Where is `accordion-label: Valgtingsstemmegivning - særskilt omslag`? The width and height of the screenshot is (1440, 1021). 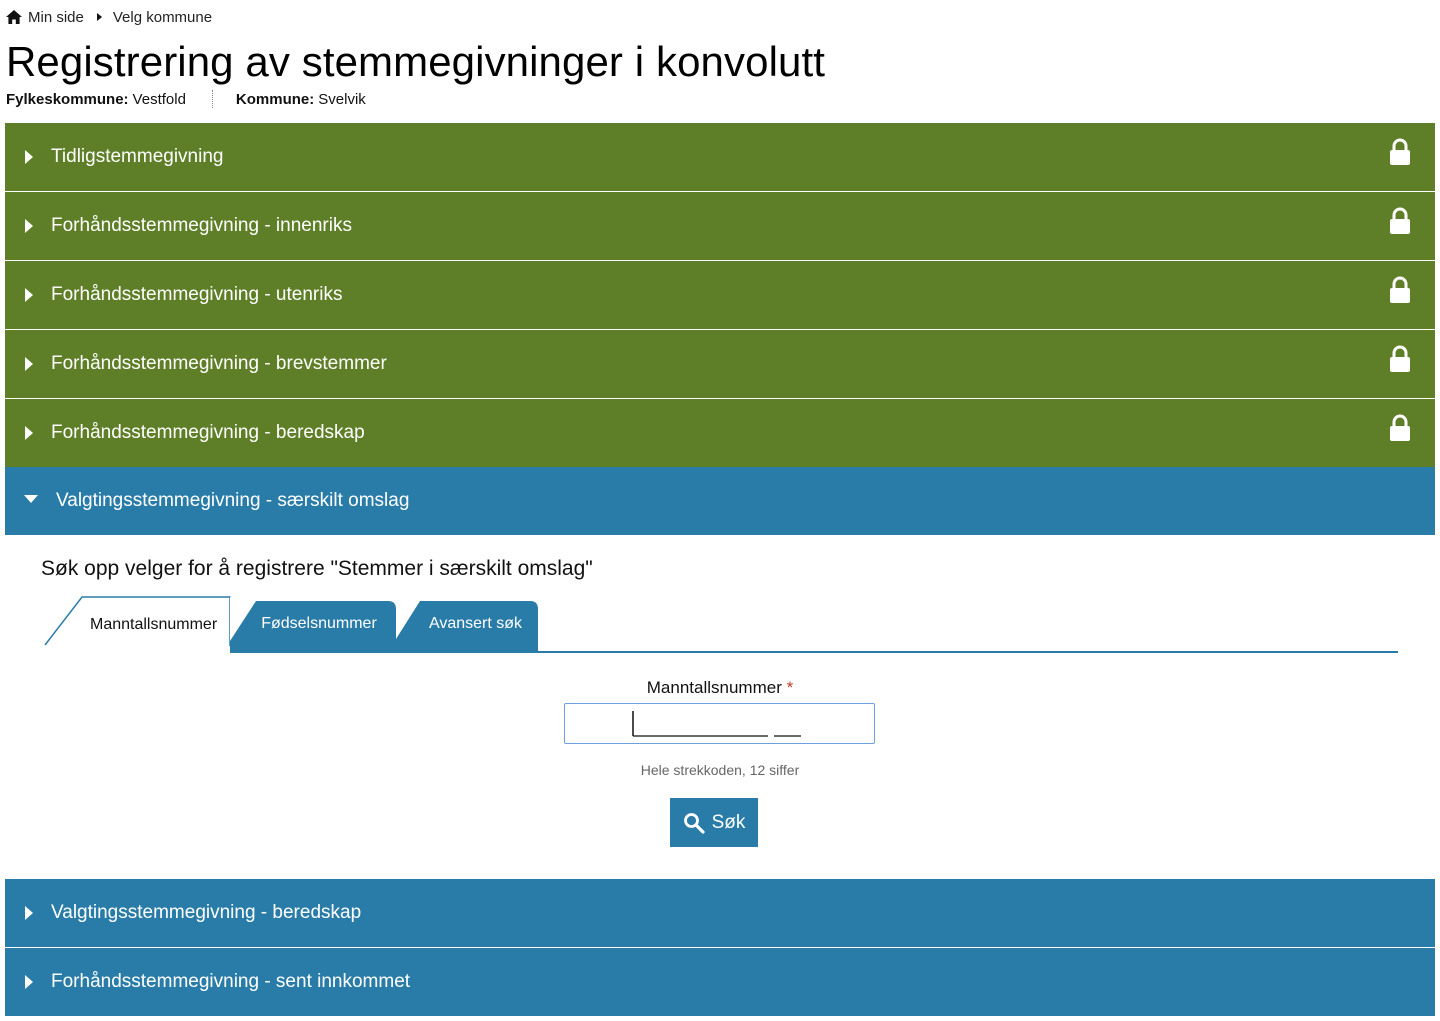
accordion-label: Valgtingsstemmegivning - særskilt omslag is located at coordinates (233, 500).